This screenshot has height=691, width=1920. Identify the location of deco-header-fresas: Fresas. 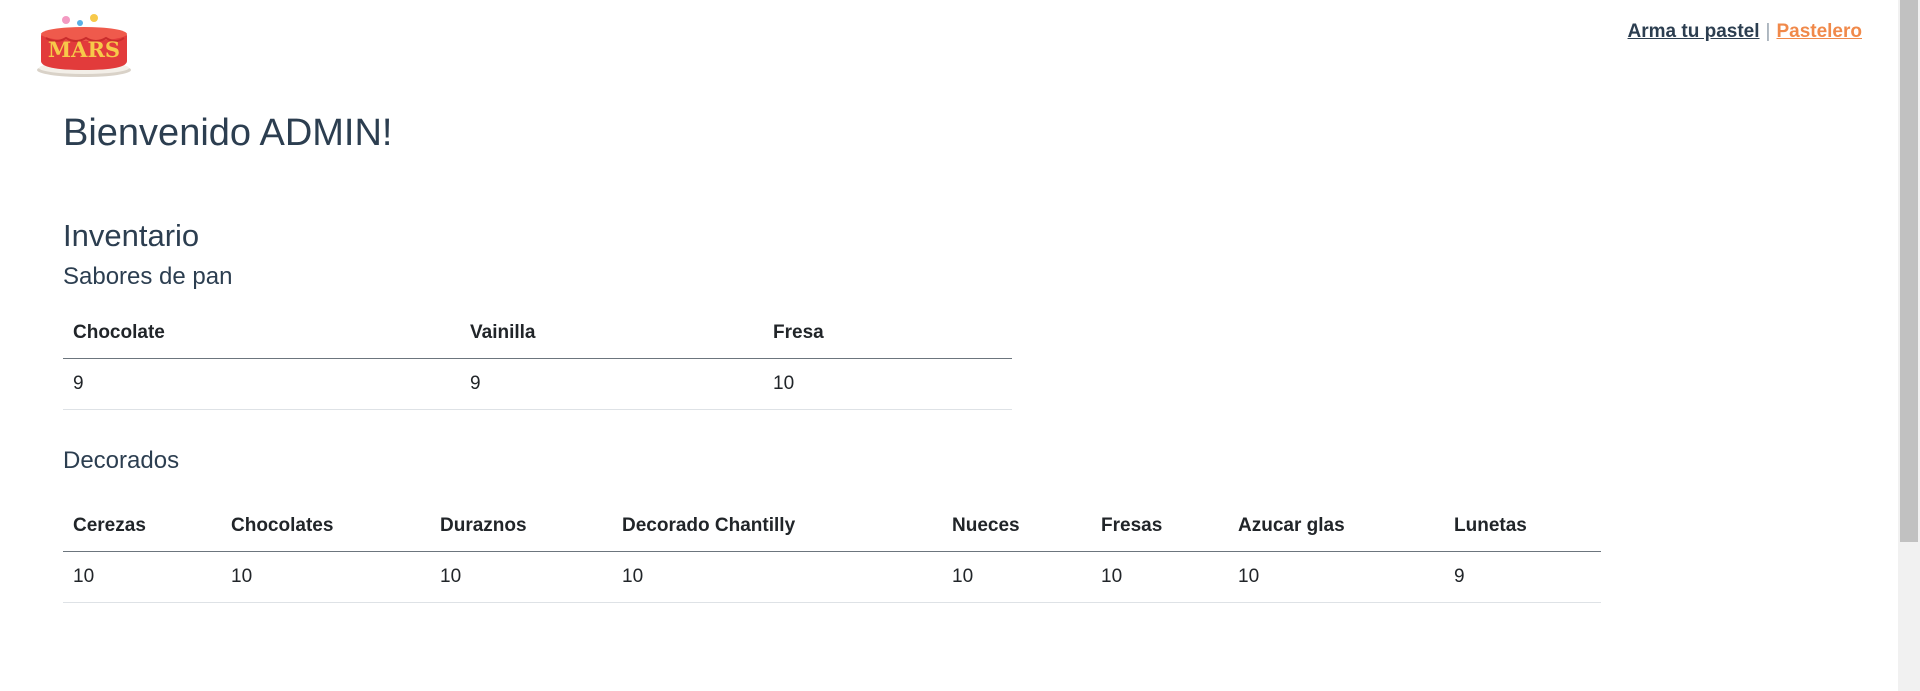
(1159, 526).